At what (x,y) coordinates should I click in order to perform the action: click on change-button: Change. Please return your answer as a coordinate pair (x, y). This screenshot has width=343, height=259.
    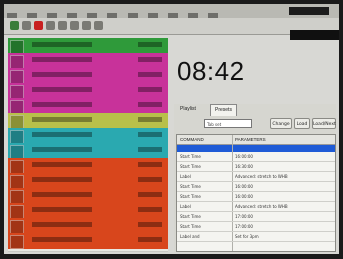
    Looking at the image, I should click on (281, 123).